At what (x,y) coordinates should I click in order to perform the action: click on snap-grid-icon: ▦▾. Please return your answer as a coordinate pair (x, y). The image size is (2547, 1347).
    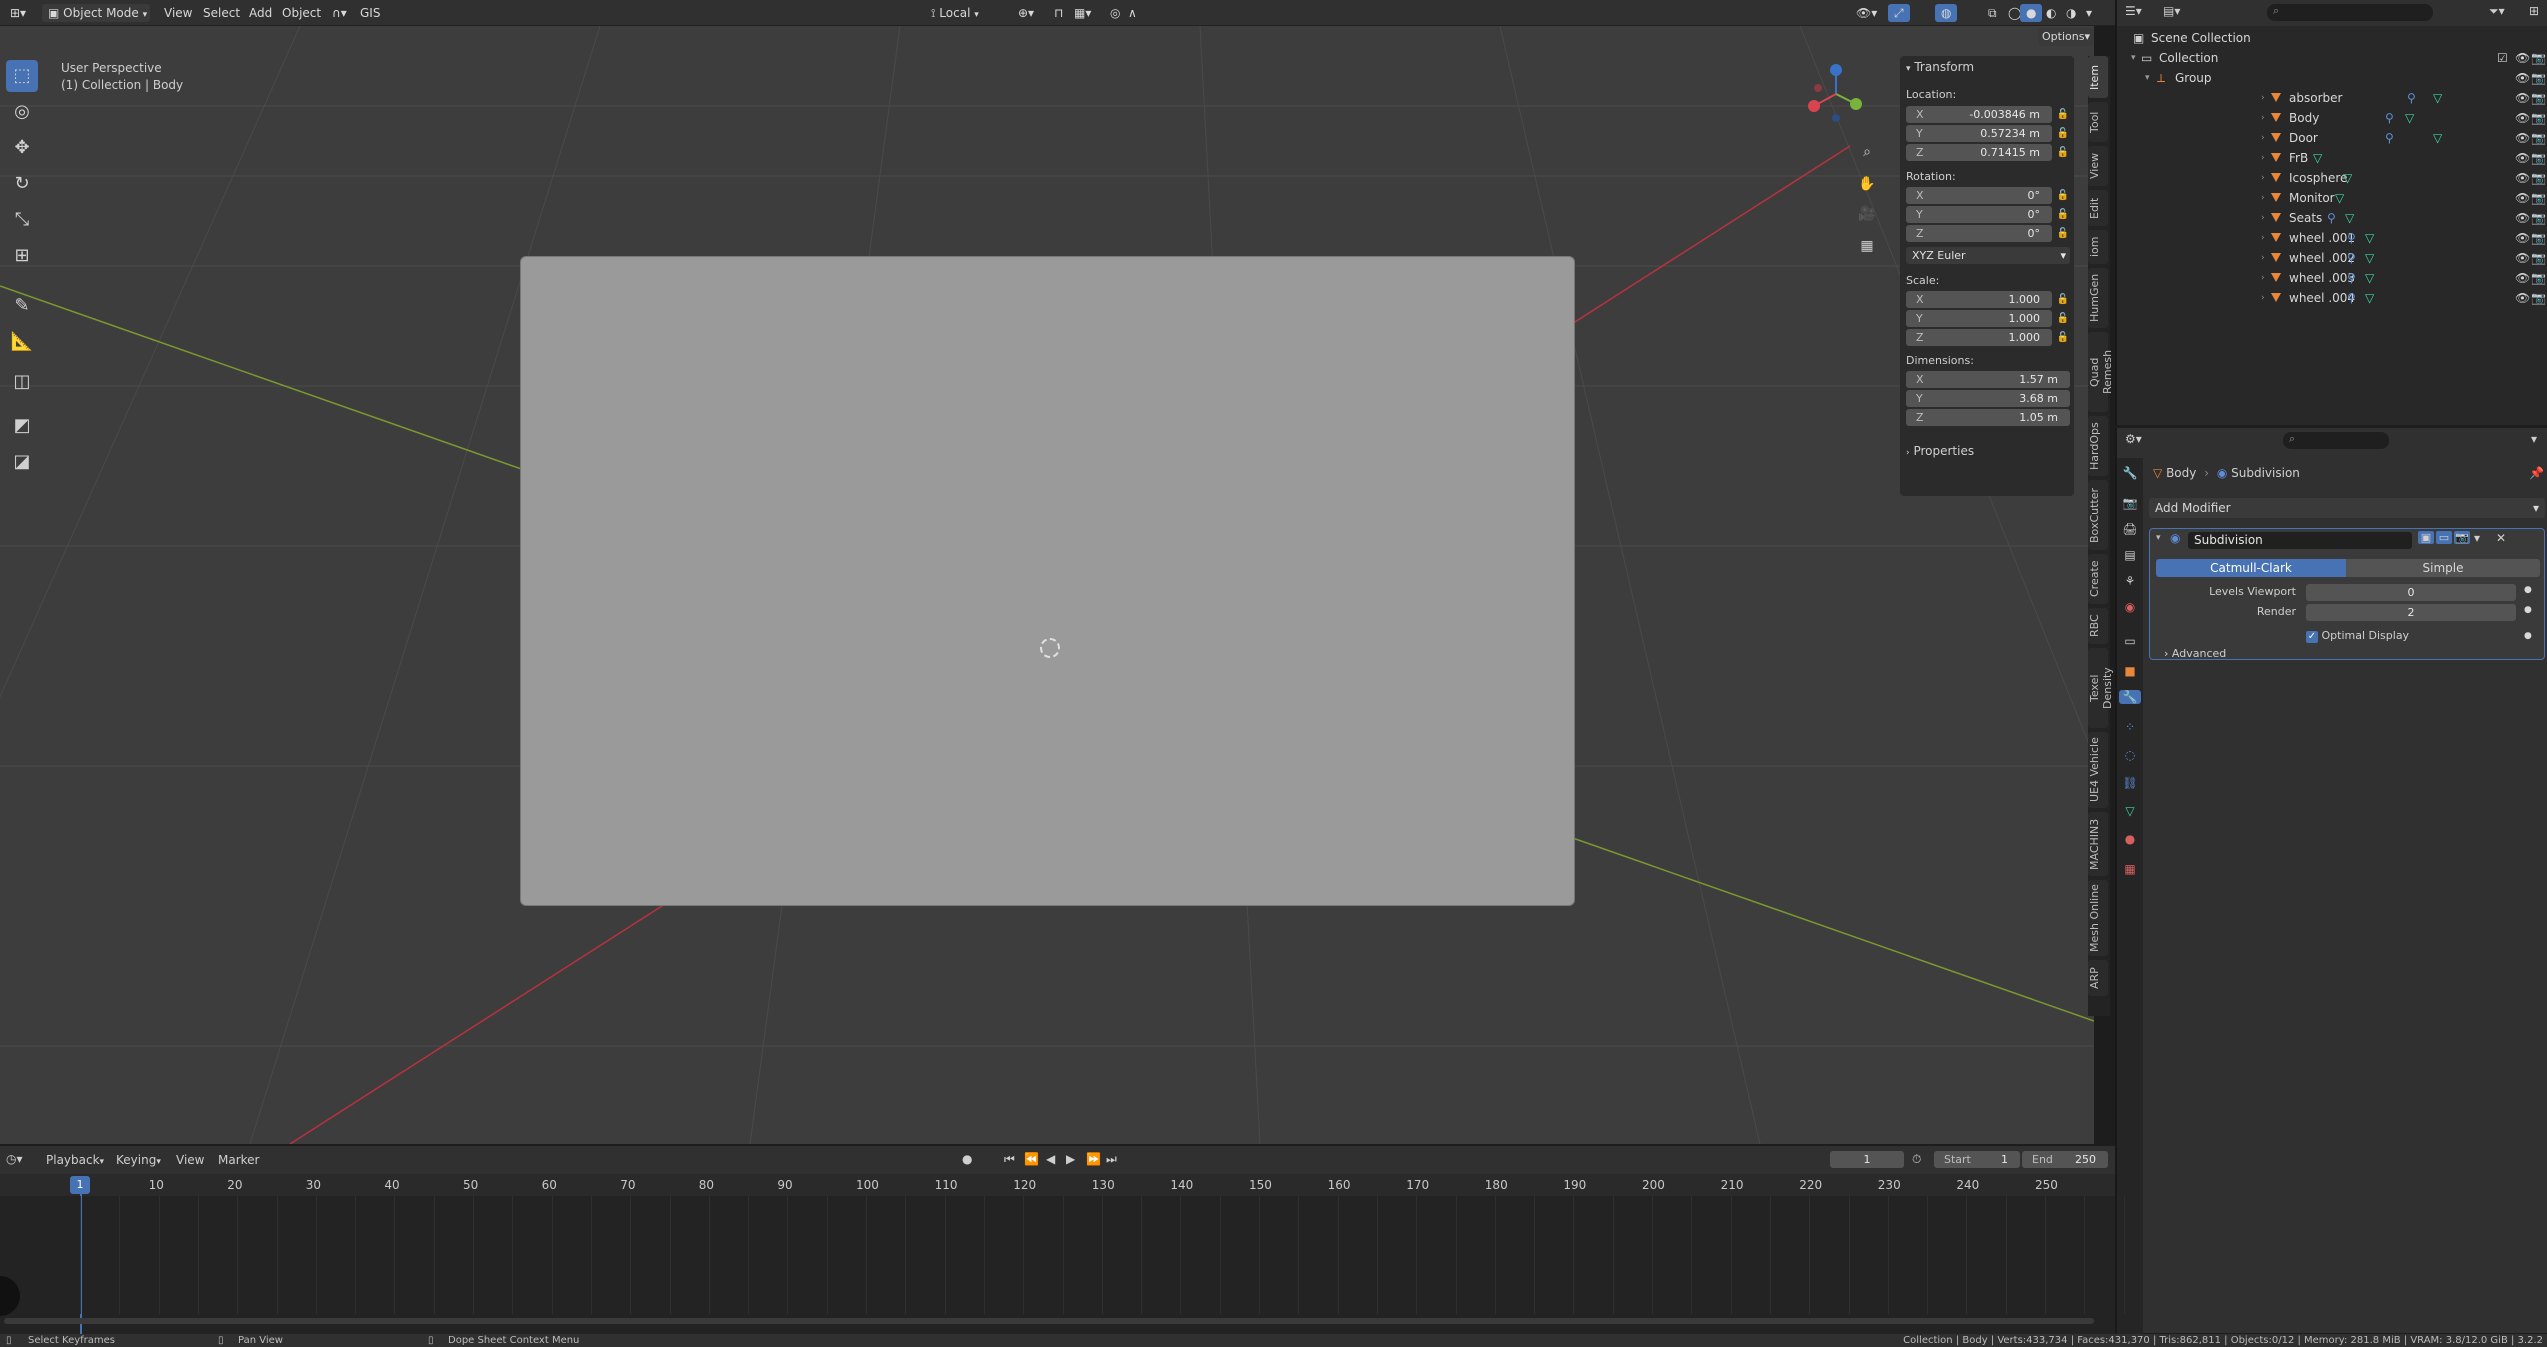
    Looking at the image, I should click on (1082, 13).